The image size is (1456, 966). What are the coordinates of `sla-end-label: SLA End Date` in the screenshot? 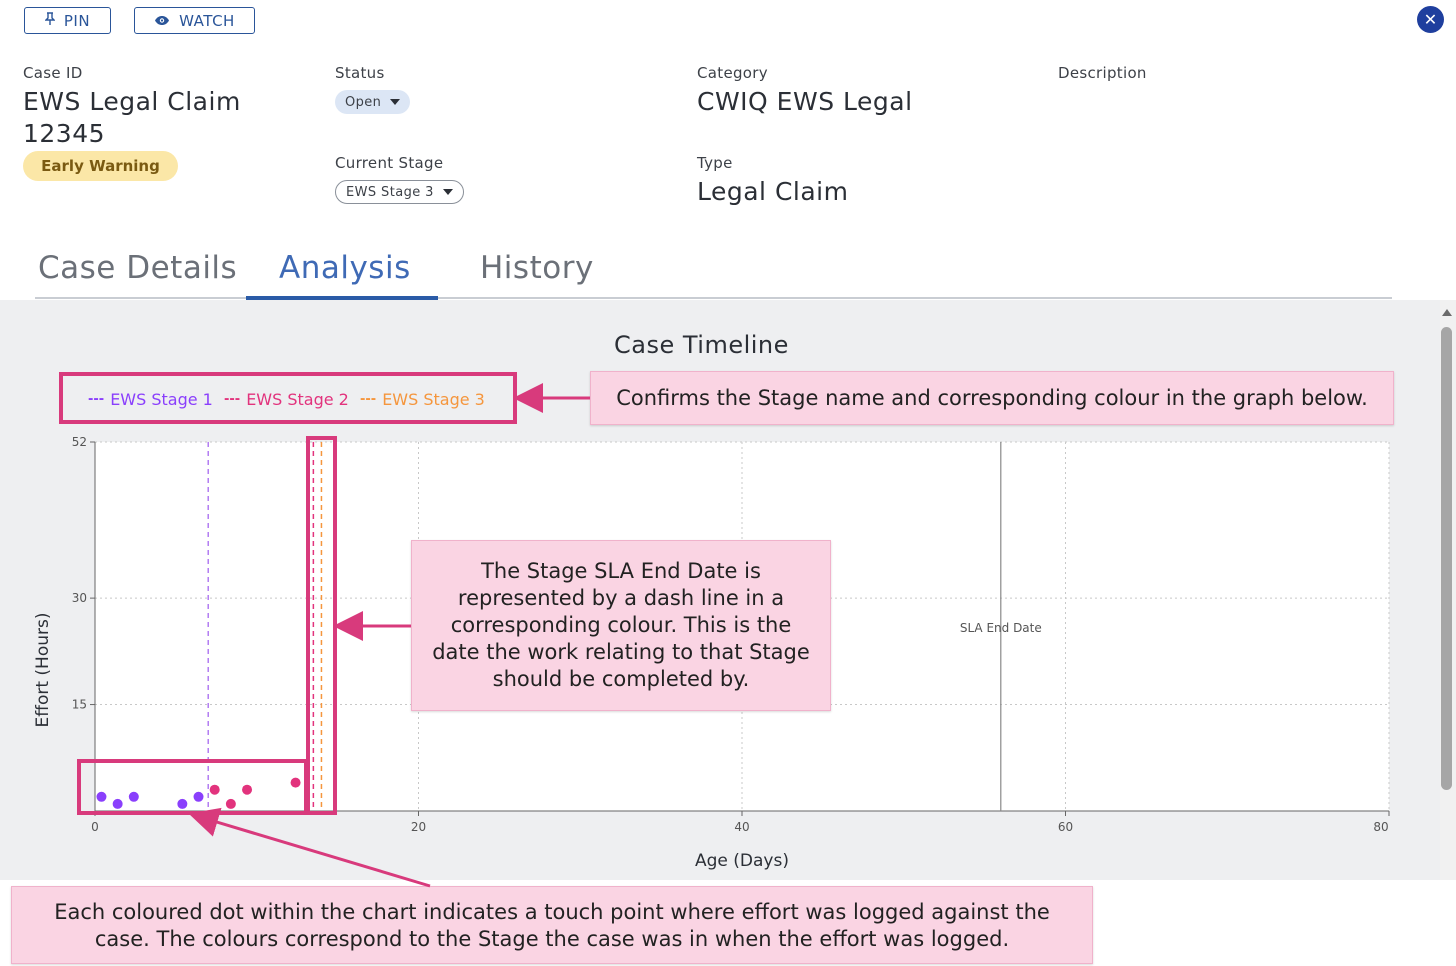 It's located at (1001, 628).